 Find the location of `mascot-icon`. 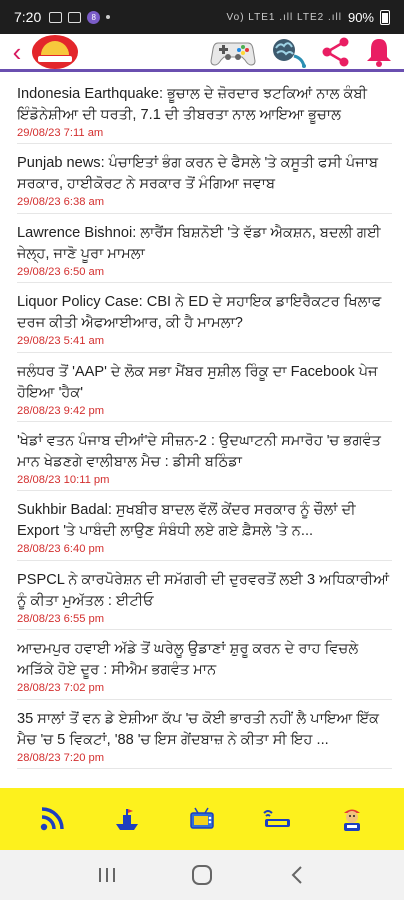

mascot-icon is located at coordinates (352, 819).